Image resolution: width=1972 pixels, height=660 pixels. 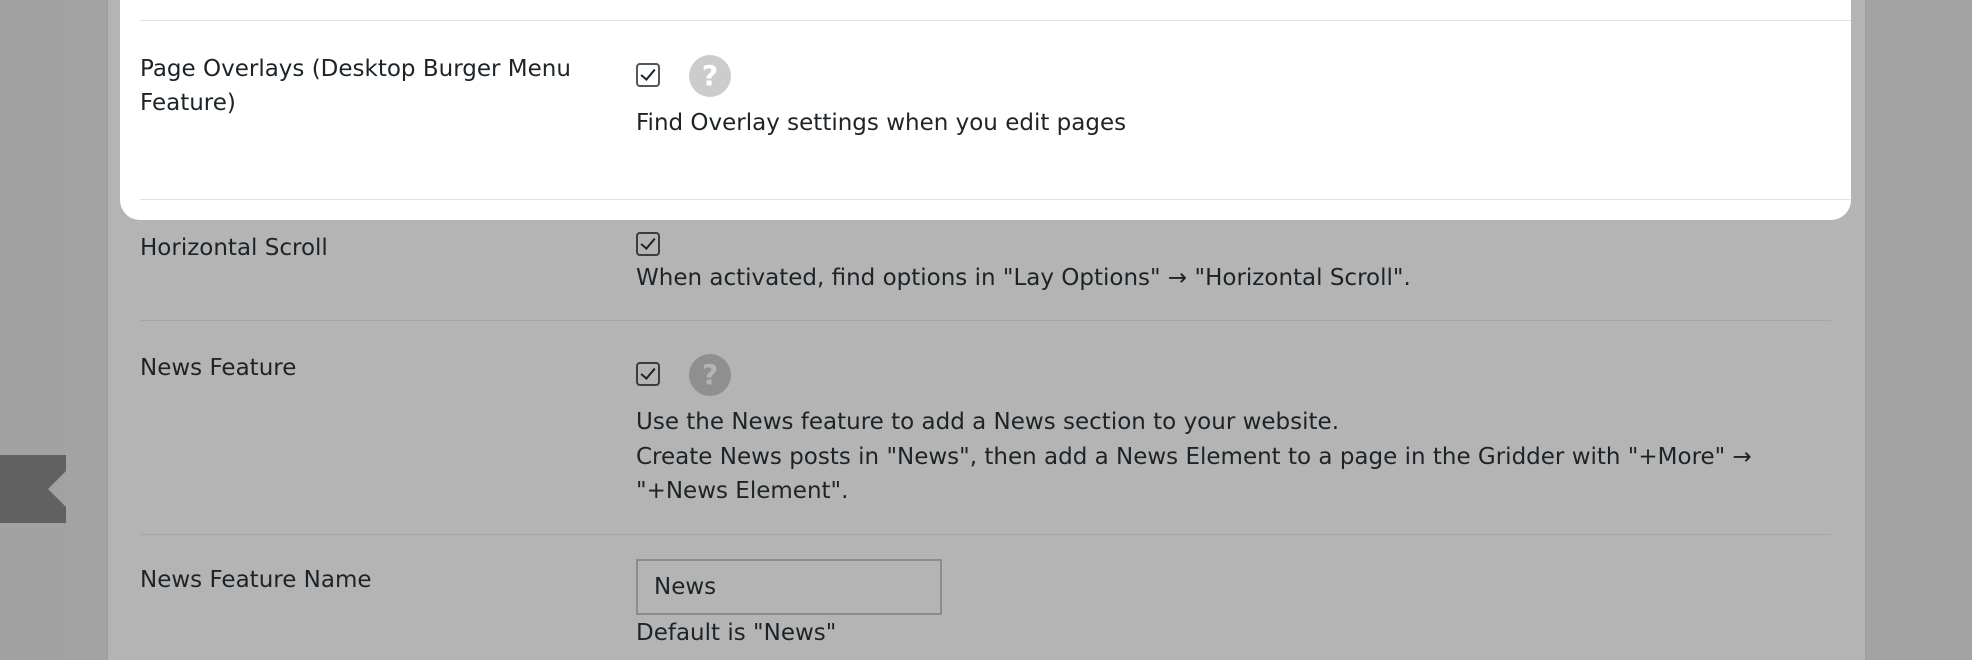 What do you see at coordinates (218, 368) in the screenshot?
I see `news-feature-label: News Feature` at bounding box center [218, 368].